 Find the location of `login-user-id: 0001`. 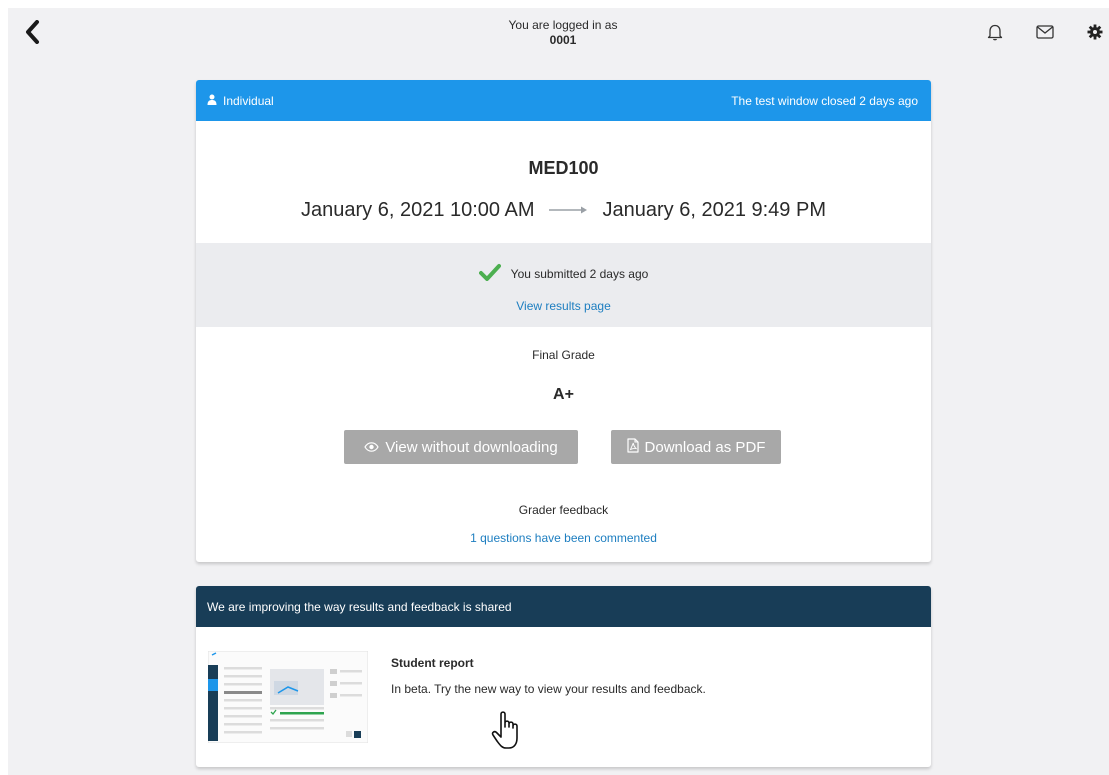

login-user-id: 0001 is located at coordinates (563, 40).